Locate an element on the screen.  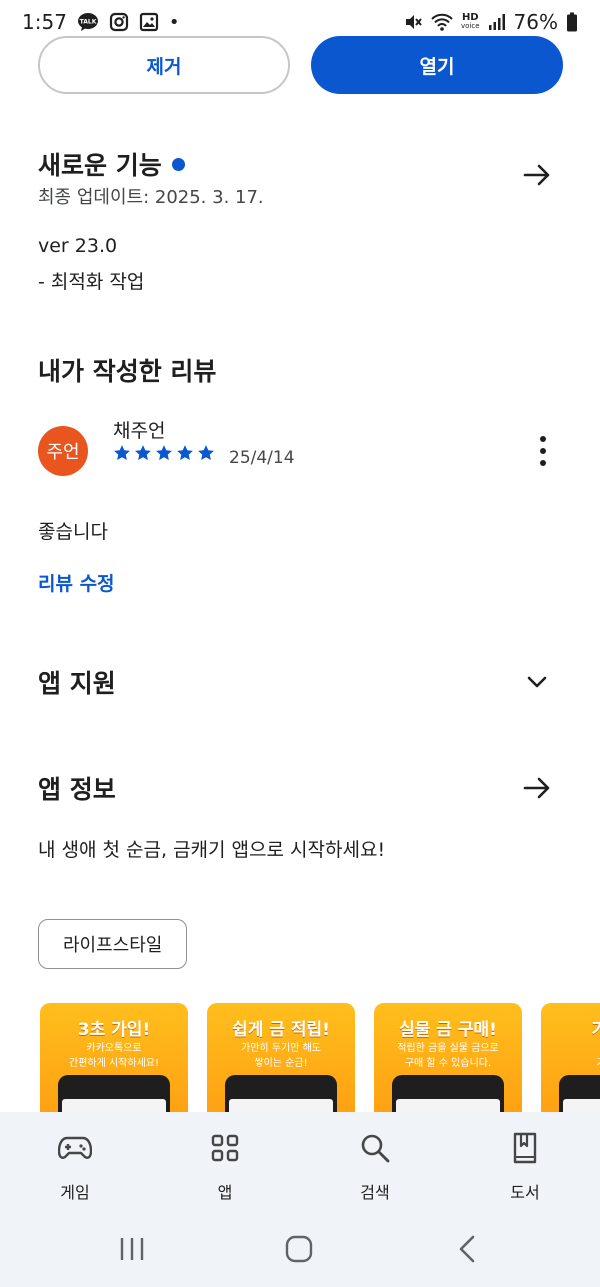
nav-item-books: 도서 is located at coordinates (525, 1160).